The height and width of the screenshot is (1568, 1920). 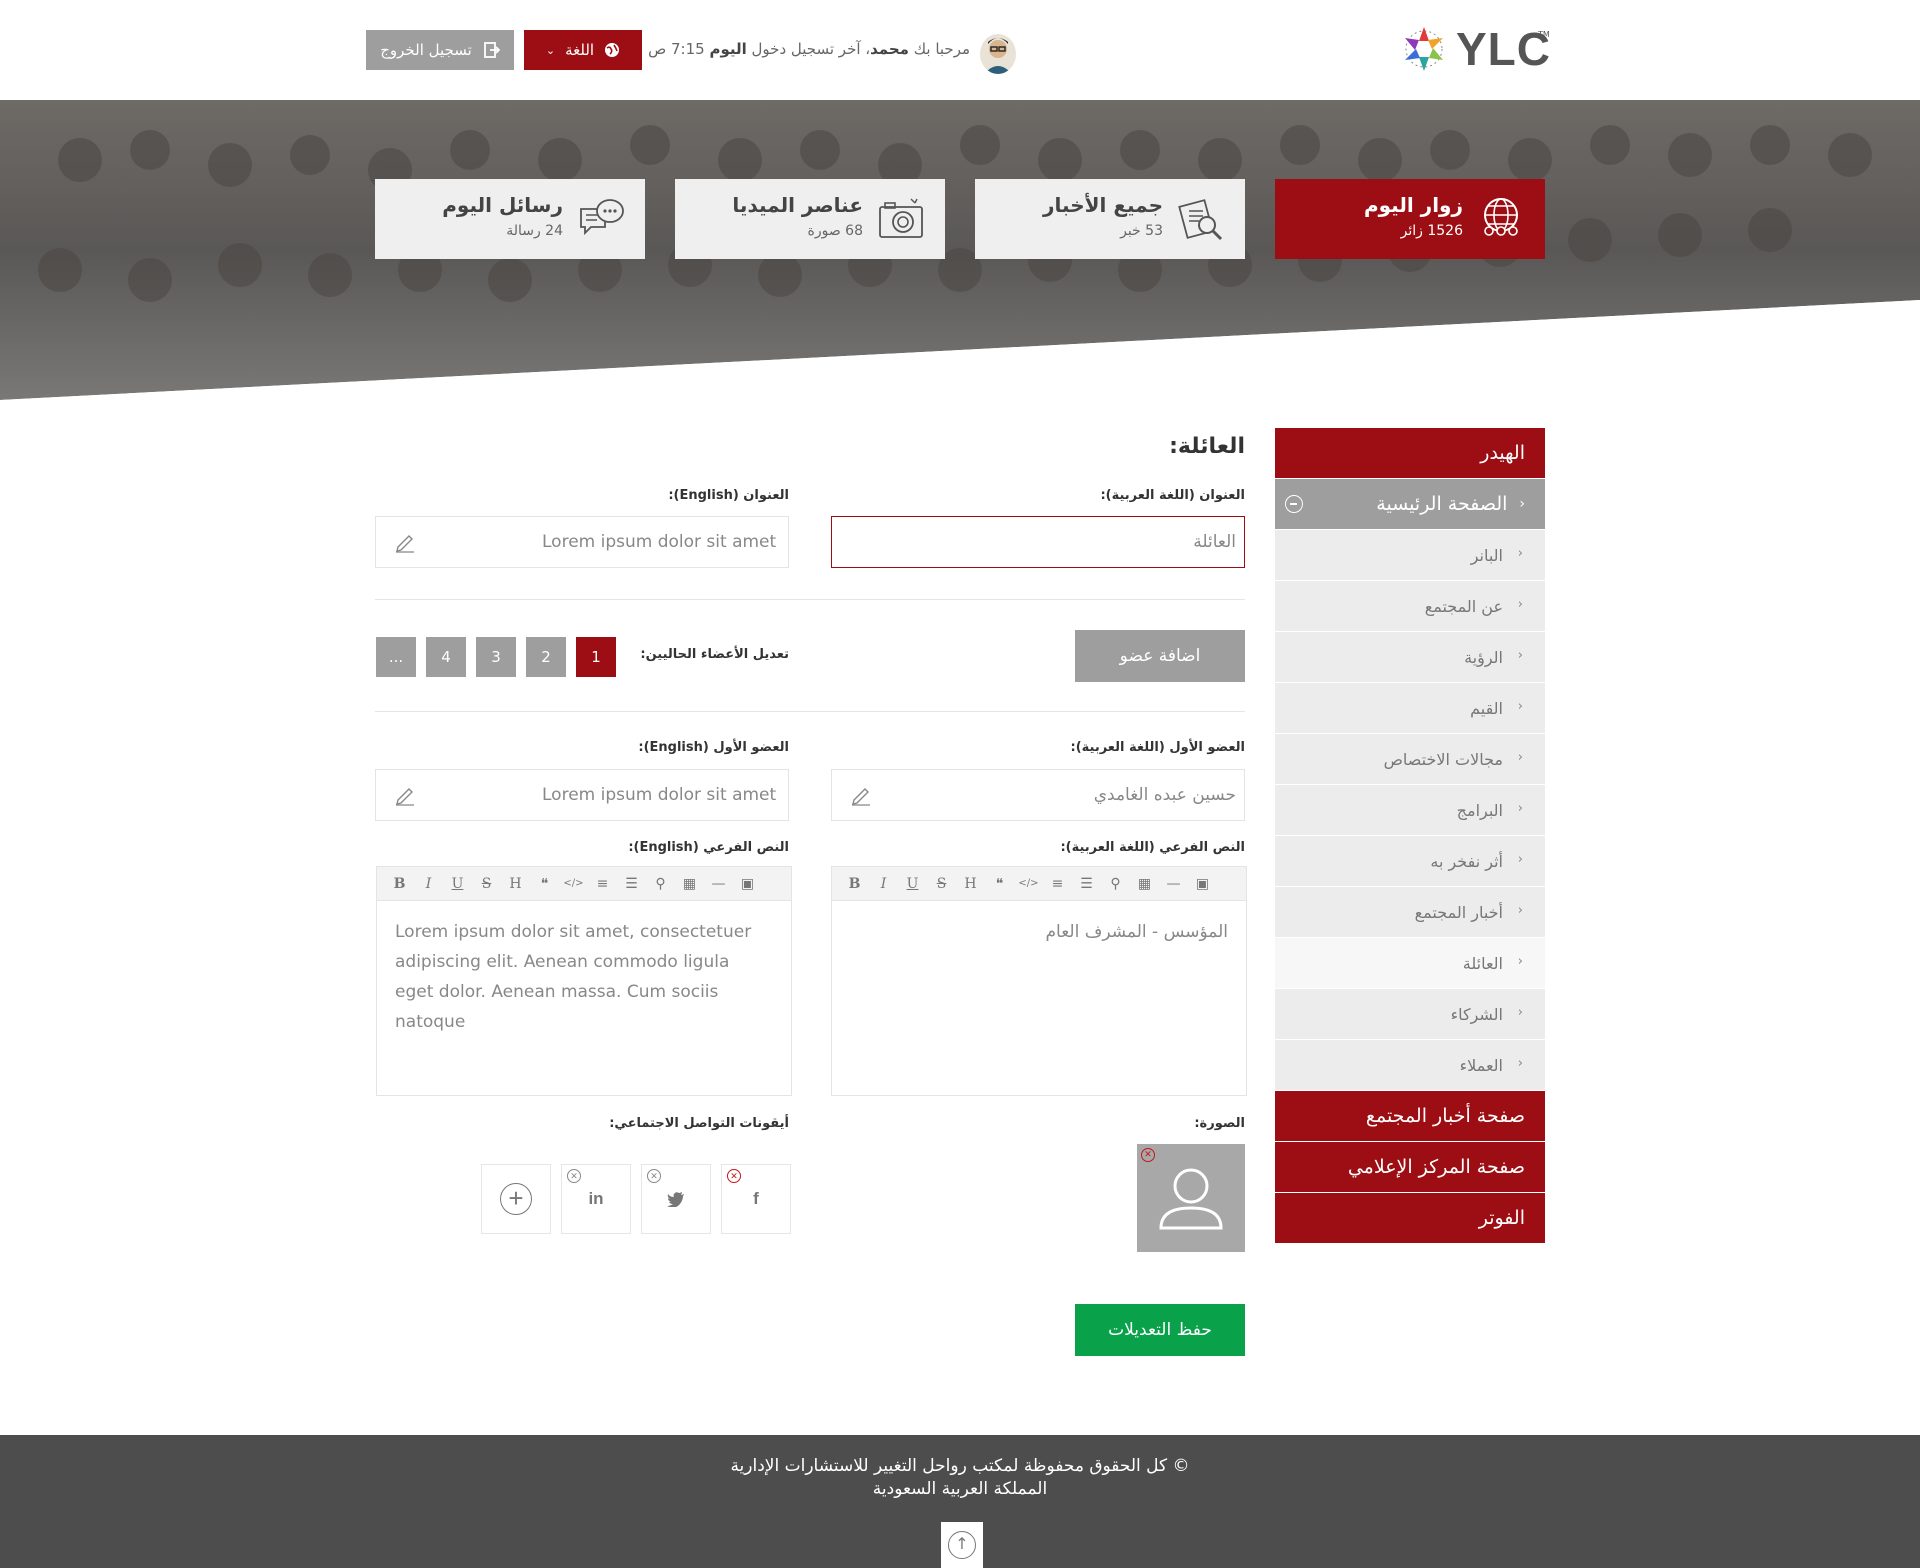 What do you see at coordinates (510, 219) in the screenshot?
I see `stat-card-messages: رسائل اليوم 24 رسالة` at bounding box center [510, 219].